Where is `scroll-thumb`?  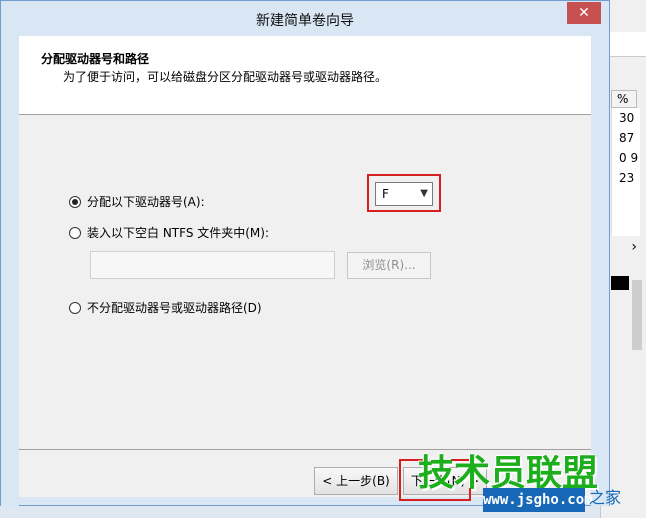
scroll-thumb is located at coordinates (637, 315).